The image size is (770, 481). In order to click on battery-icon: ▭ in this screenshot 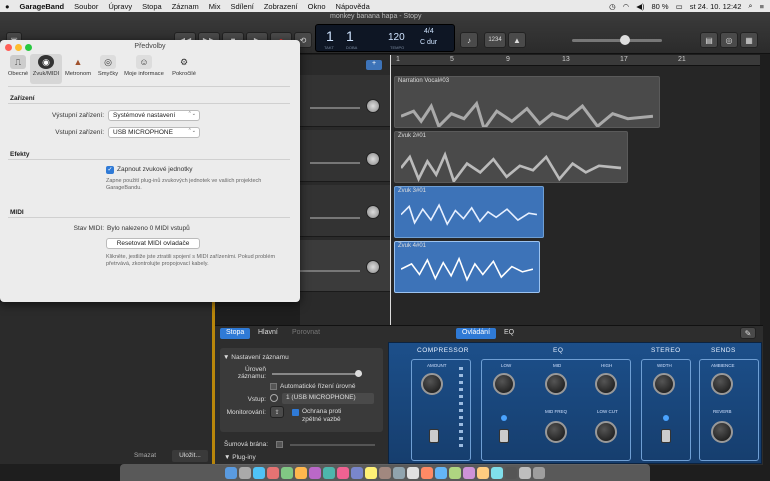, I will do `click(679, 6)`.